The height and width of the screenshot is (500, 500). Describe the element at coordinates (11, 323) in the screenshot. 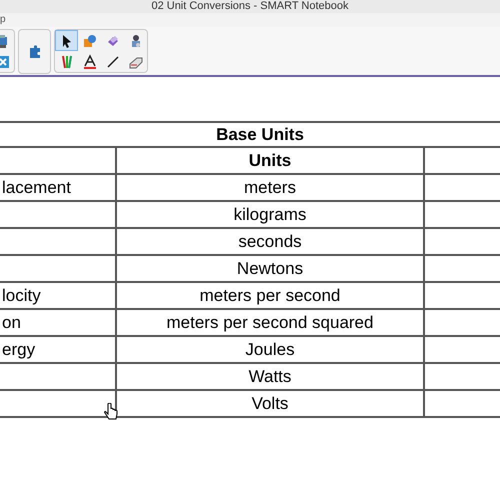

I see `table-cell-text: on` at that location.